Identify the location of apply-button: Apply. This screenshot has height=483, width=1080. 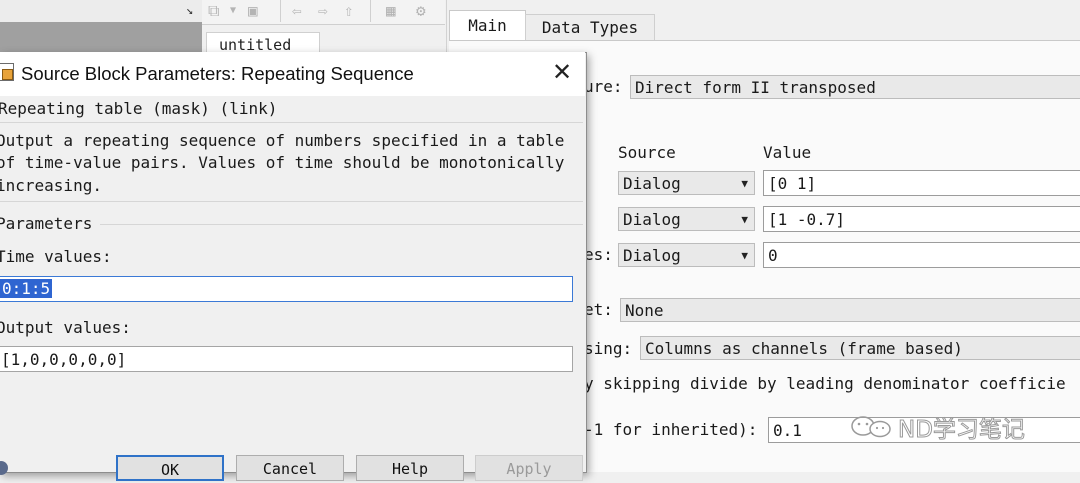
(529, 468).